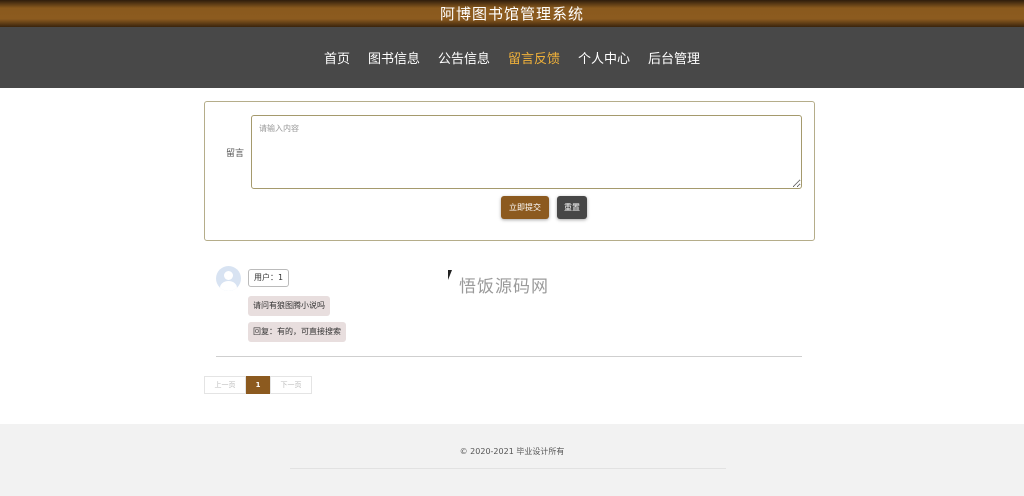 This screenshot has height=496, width=1024. What do you see at coordinates (674, 57) in the screenshot?
I see `nav-item-admin: 后台管理` at bounding box center [674, 57].